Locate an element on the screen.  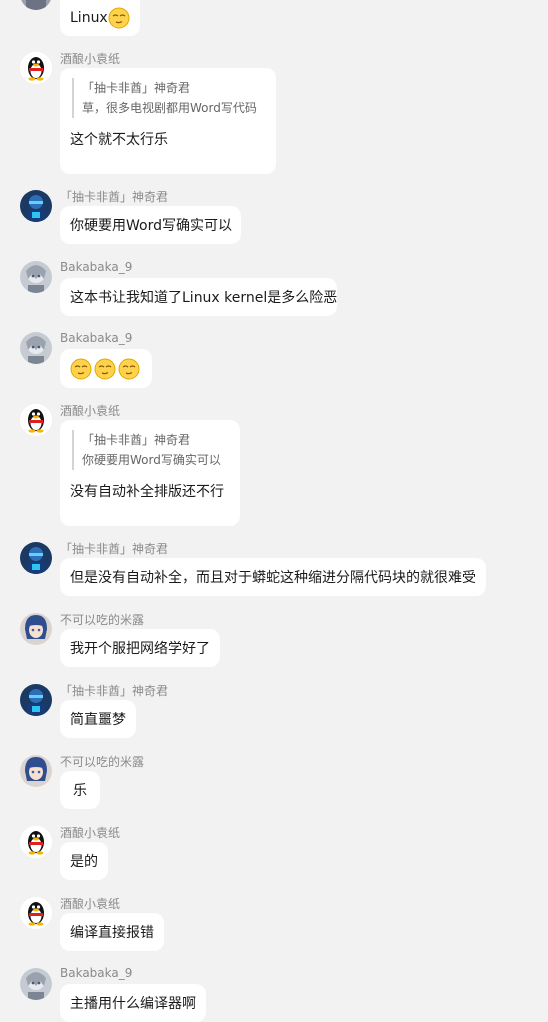
message-bubble: 你硬要用Word写确实可以 is located at coordinates (150, 225).